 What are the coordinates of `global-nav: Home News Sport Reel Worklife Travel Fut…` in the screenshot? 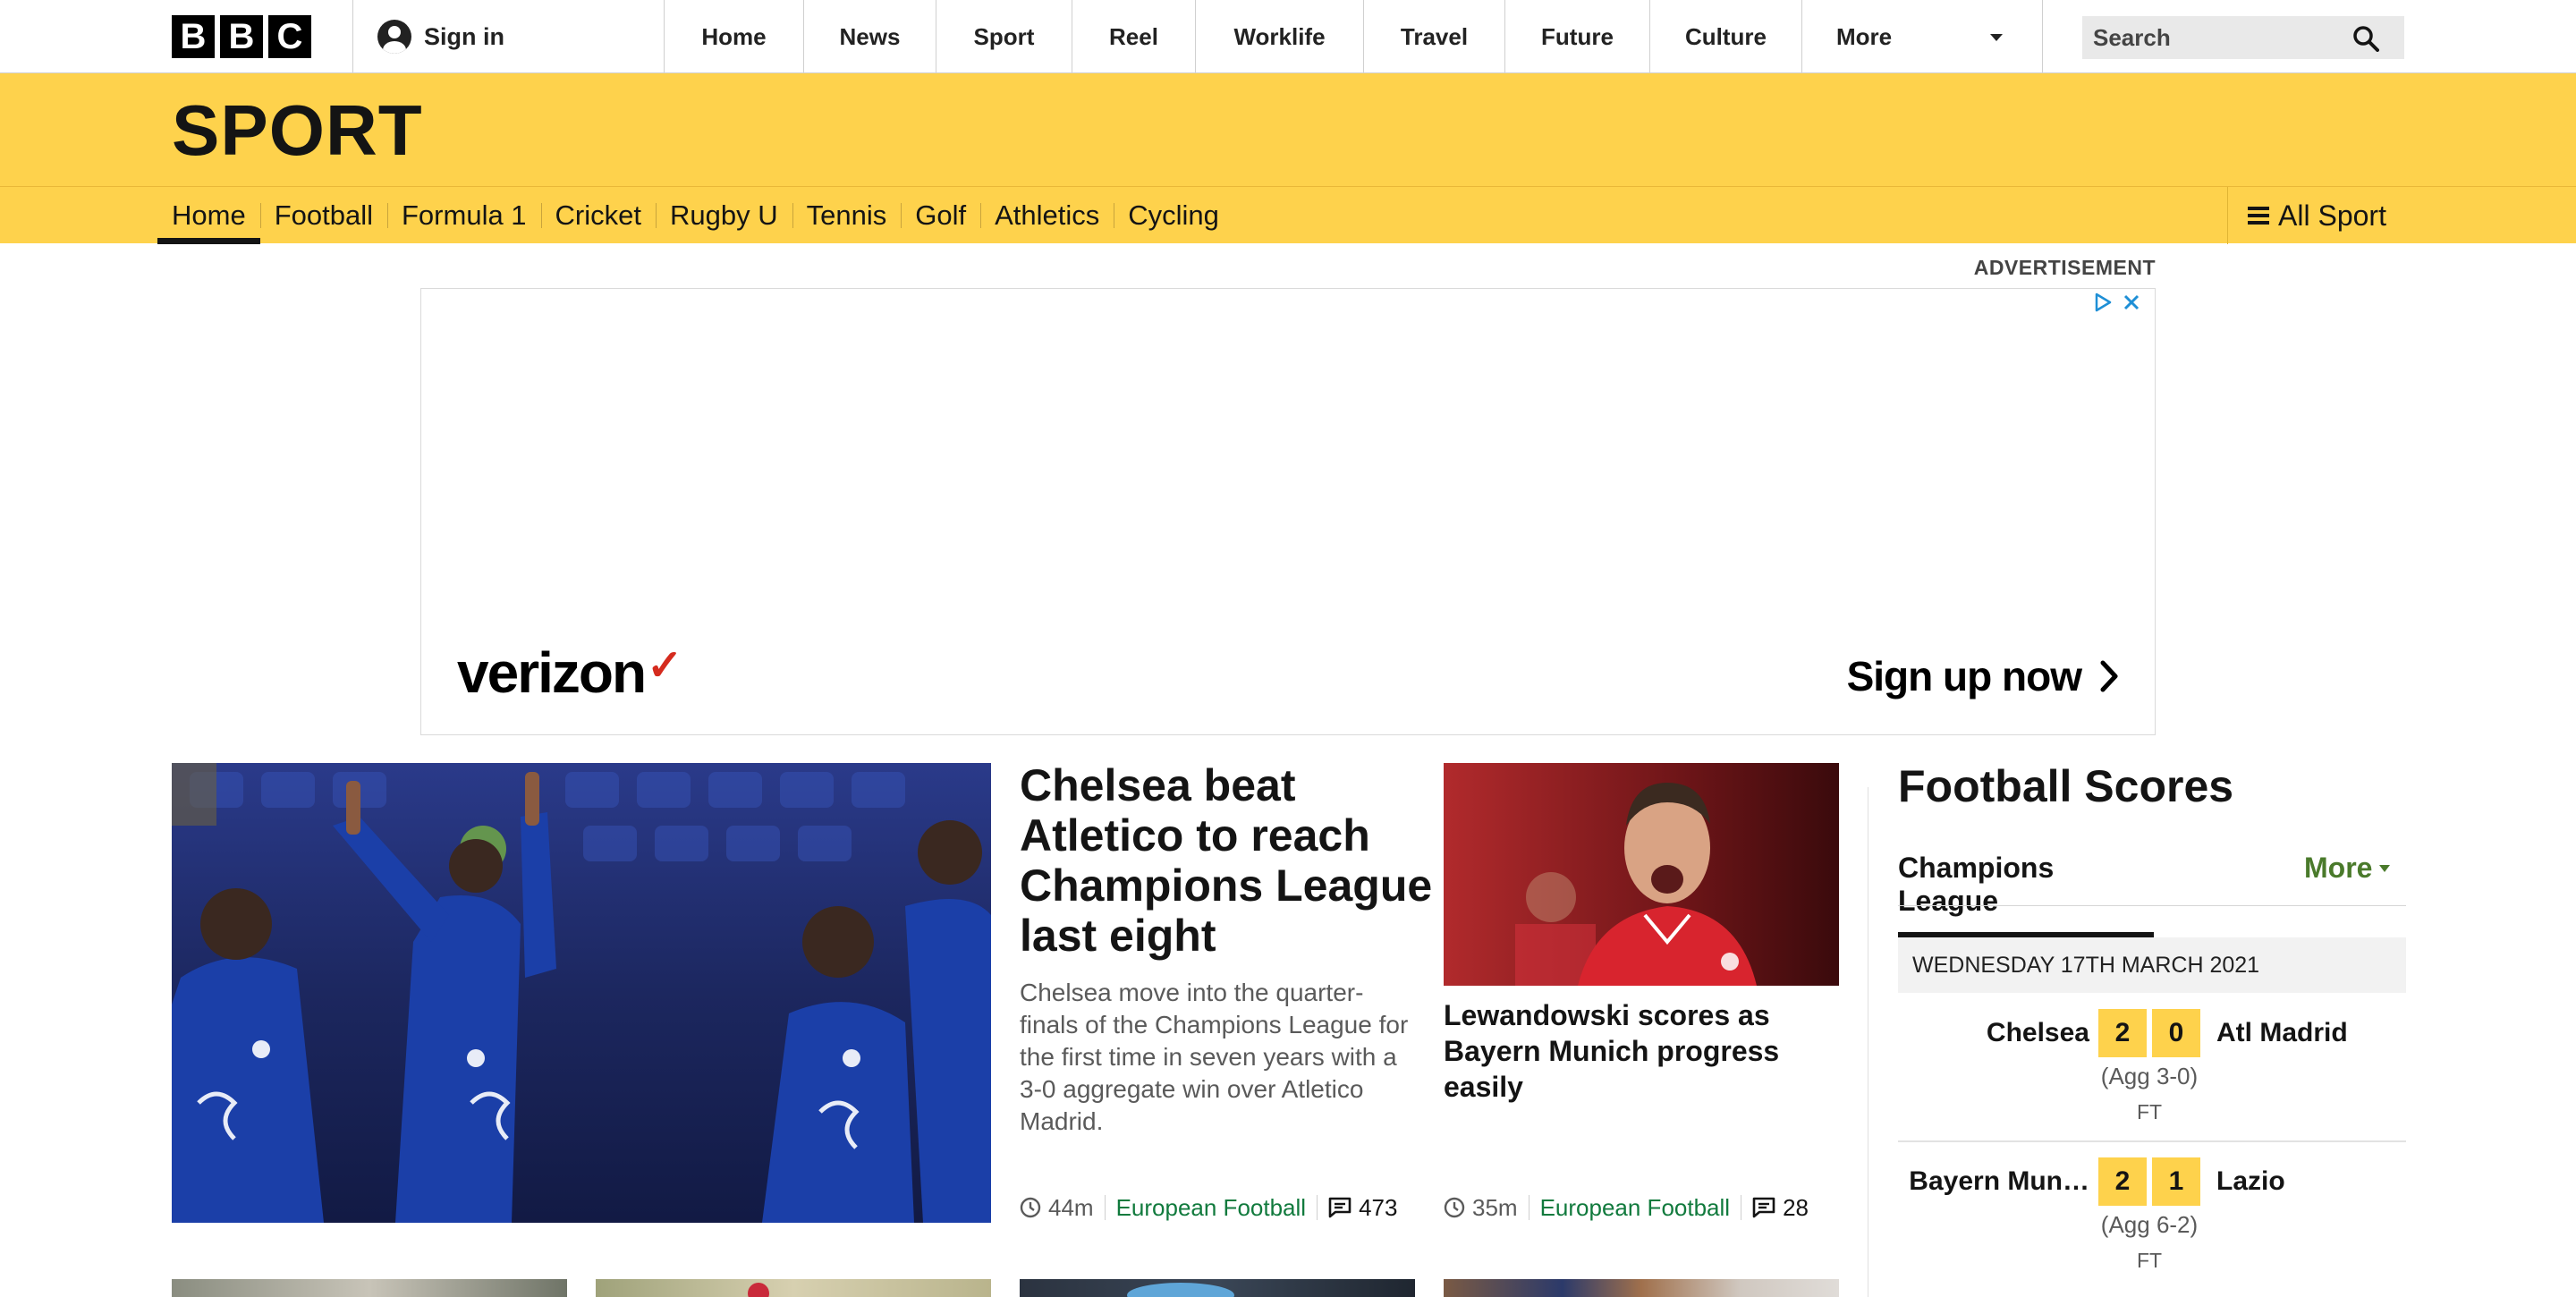 It's located at (1353, 36).